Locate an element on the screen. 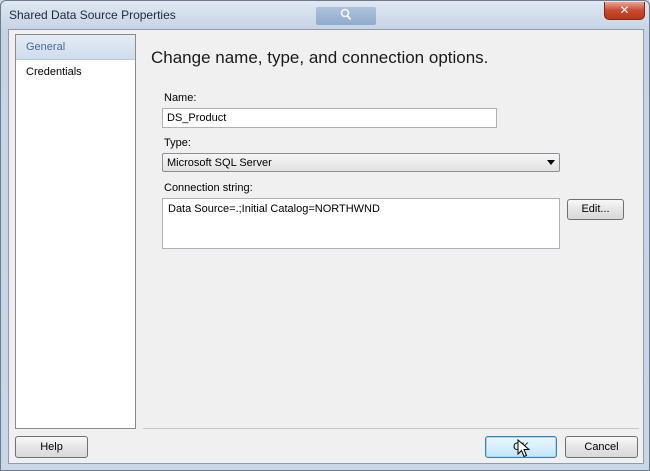 The image size is (650, 471). chevron-down-icon is located at coordinates (551, 162).